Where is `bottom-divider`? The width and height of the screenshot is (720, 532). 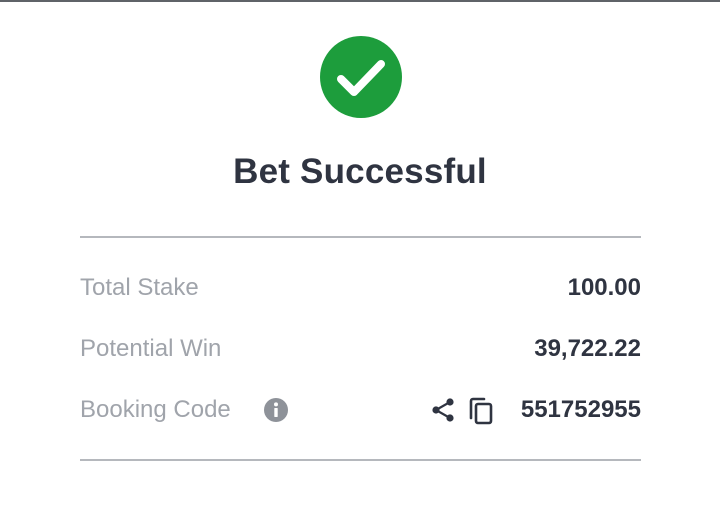 bottom-divider is located at coordinates (360, 460).